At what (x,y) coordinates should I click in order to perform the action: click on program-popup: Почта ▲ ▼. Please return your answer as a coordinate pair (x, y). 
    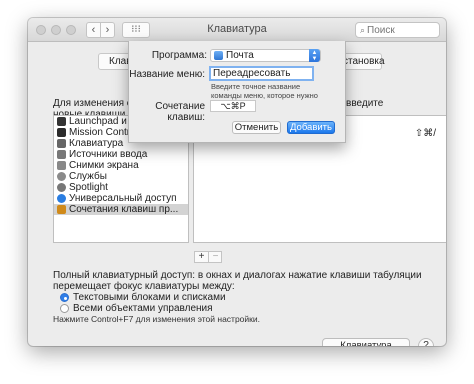
    Looking at the image, I should click on (265, 55).